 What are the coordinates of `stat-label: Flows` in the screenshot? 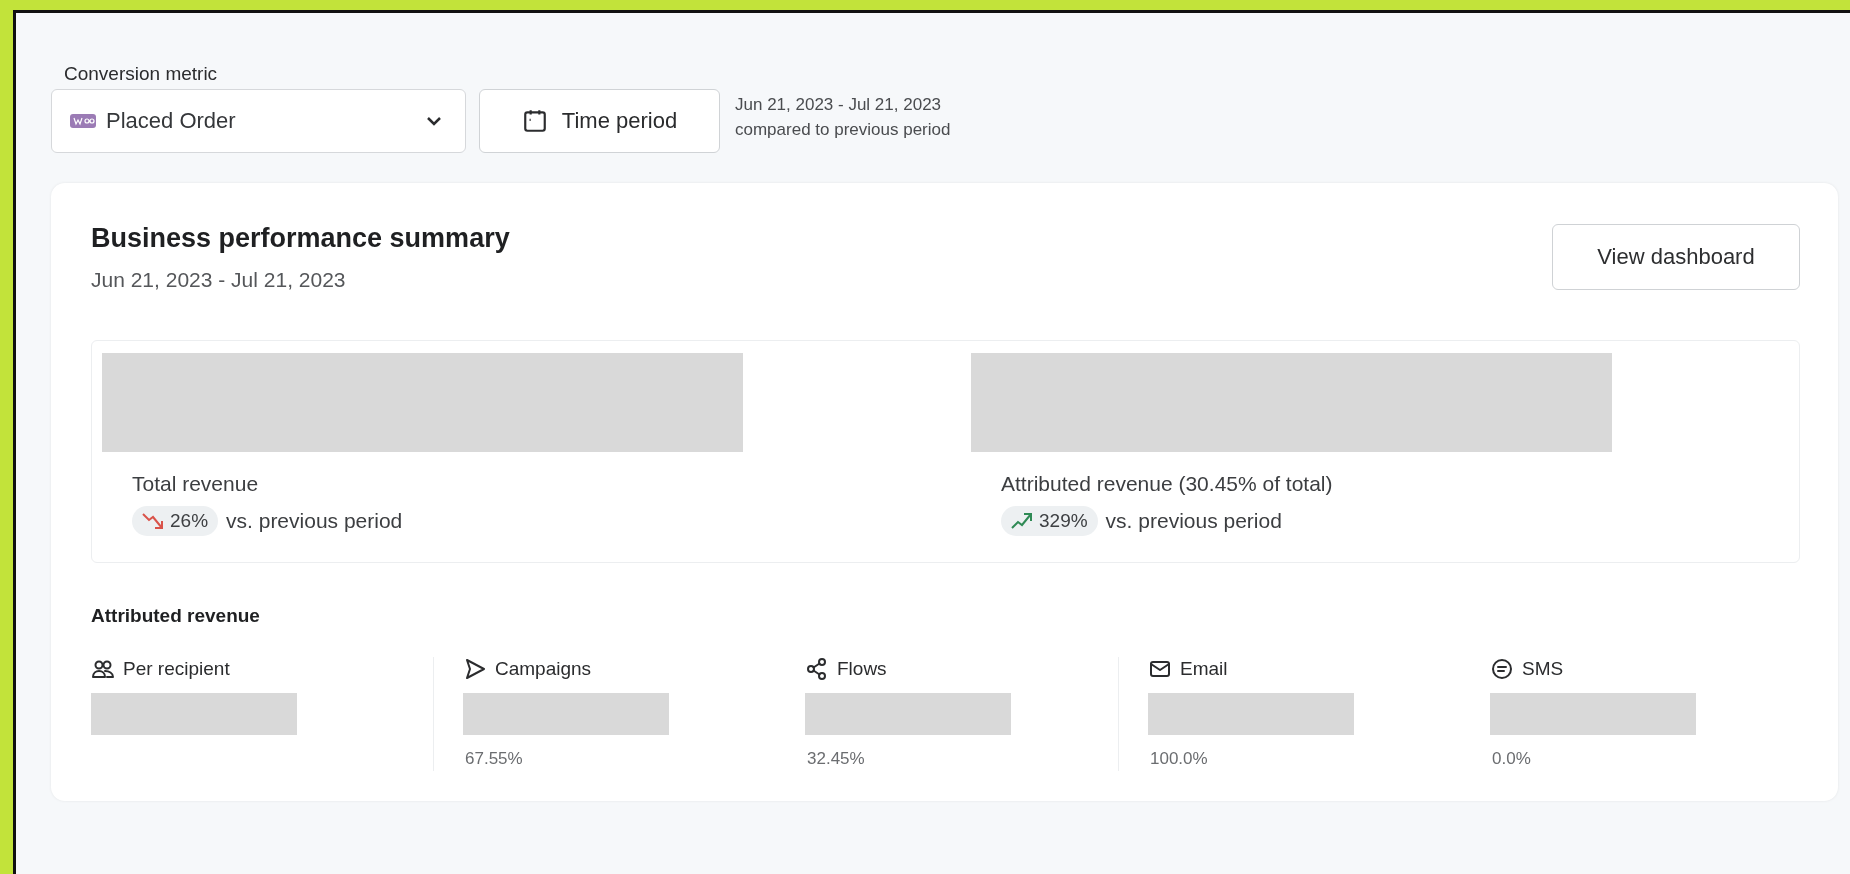 It's located at (862, 669).